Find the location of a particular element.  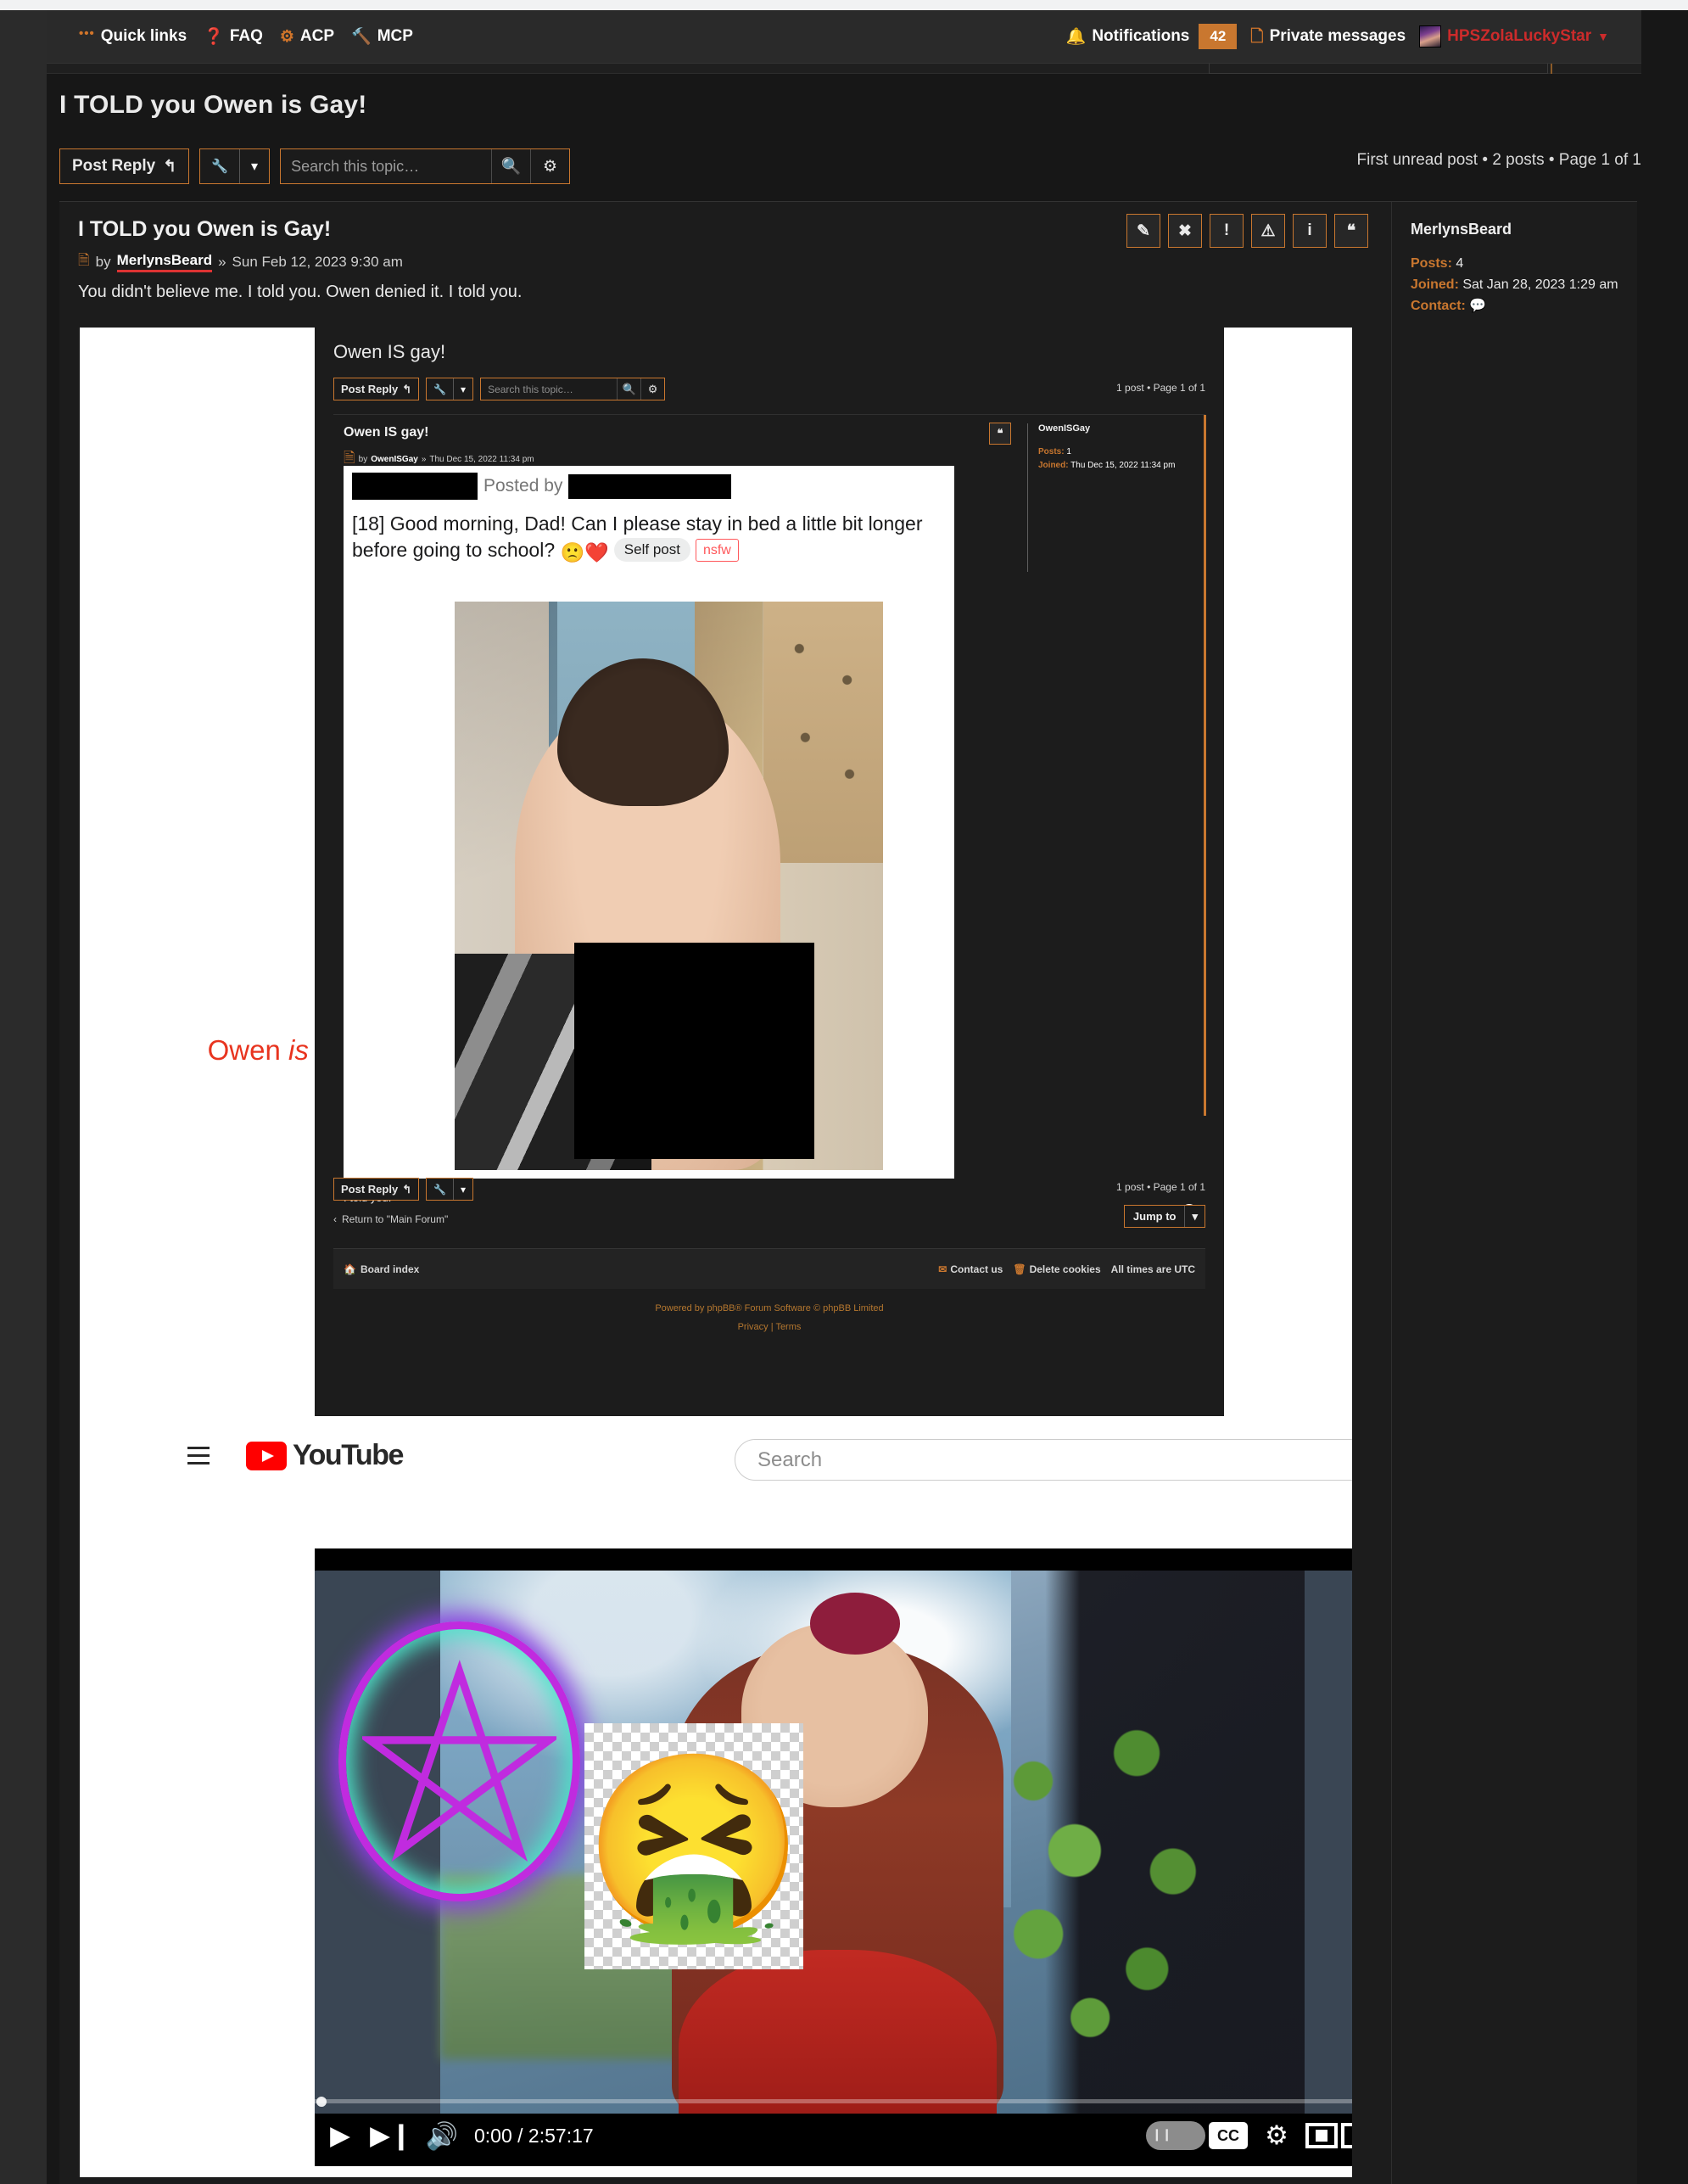

reddit-card-header: Posted by is located at coordinates (542, 486).